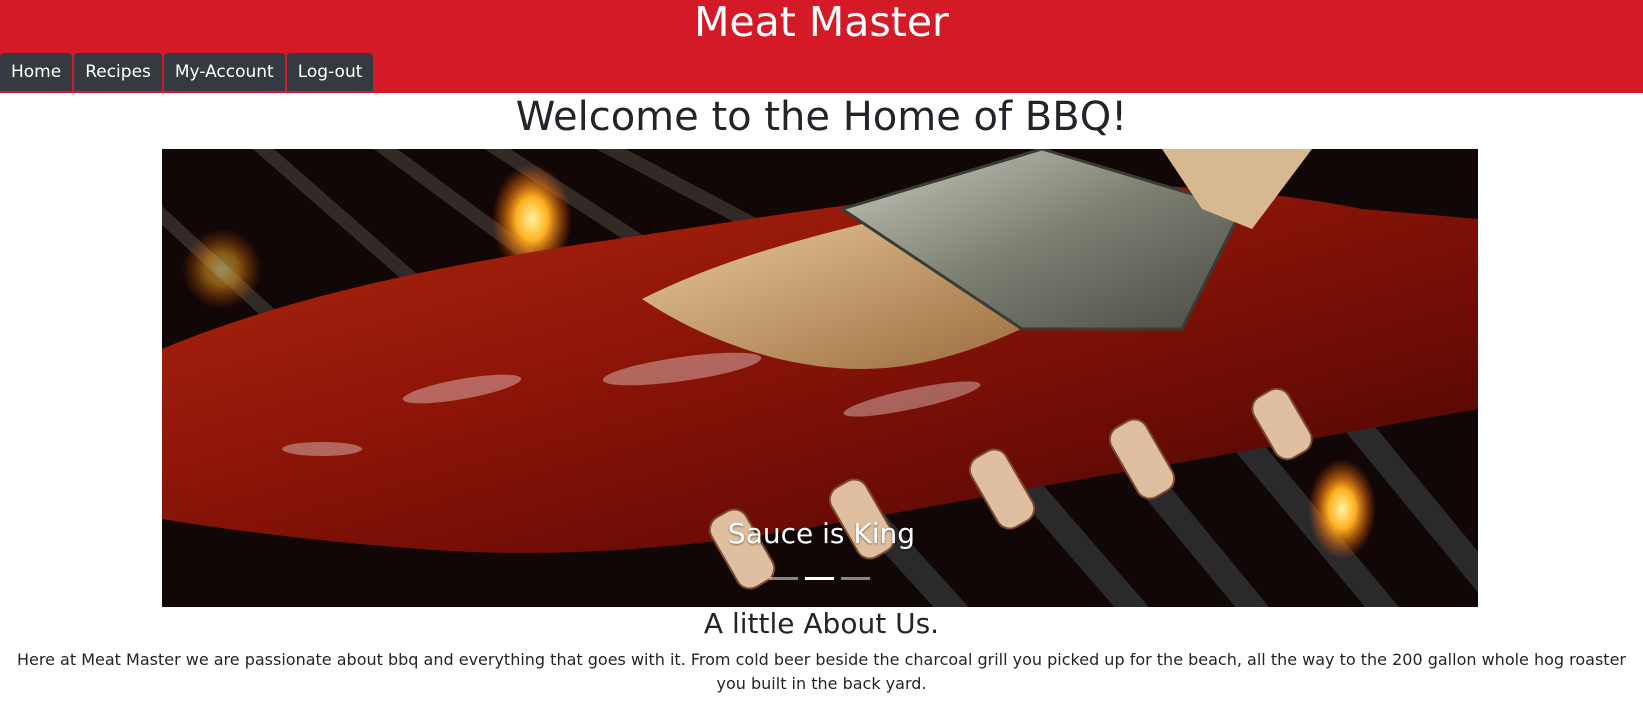 The image size is (1643, 723). What do you see at coordinates (36, 72) in the screenshot?
I see `nav-item-home: Home` at bounding box center [36, 72].